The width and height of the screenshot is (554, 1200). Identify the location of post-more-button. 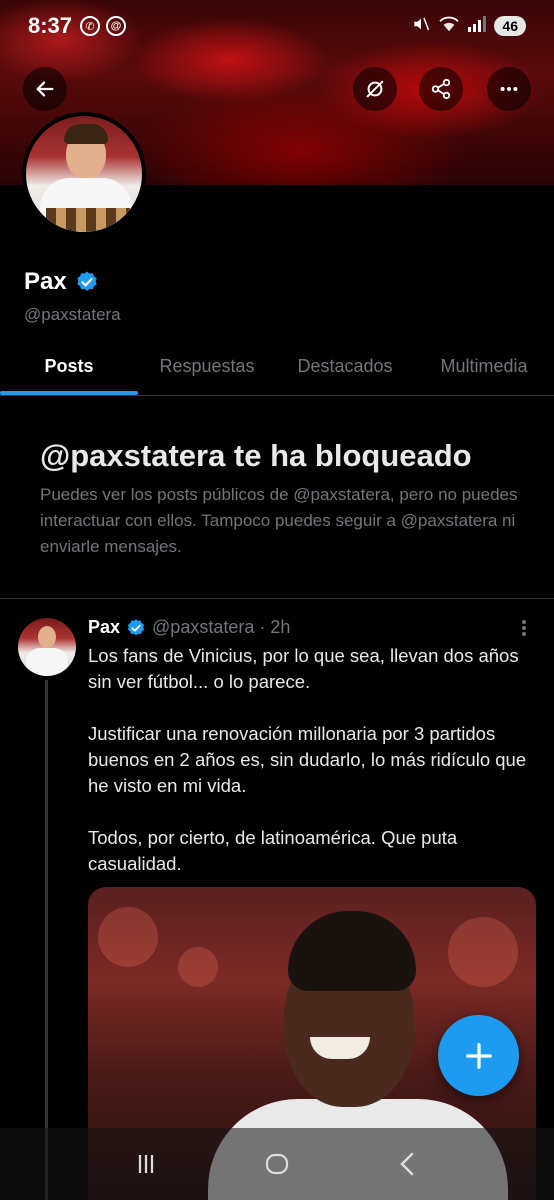
(524, 628).